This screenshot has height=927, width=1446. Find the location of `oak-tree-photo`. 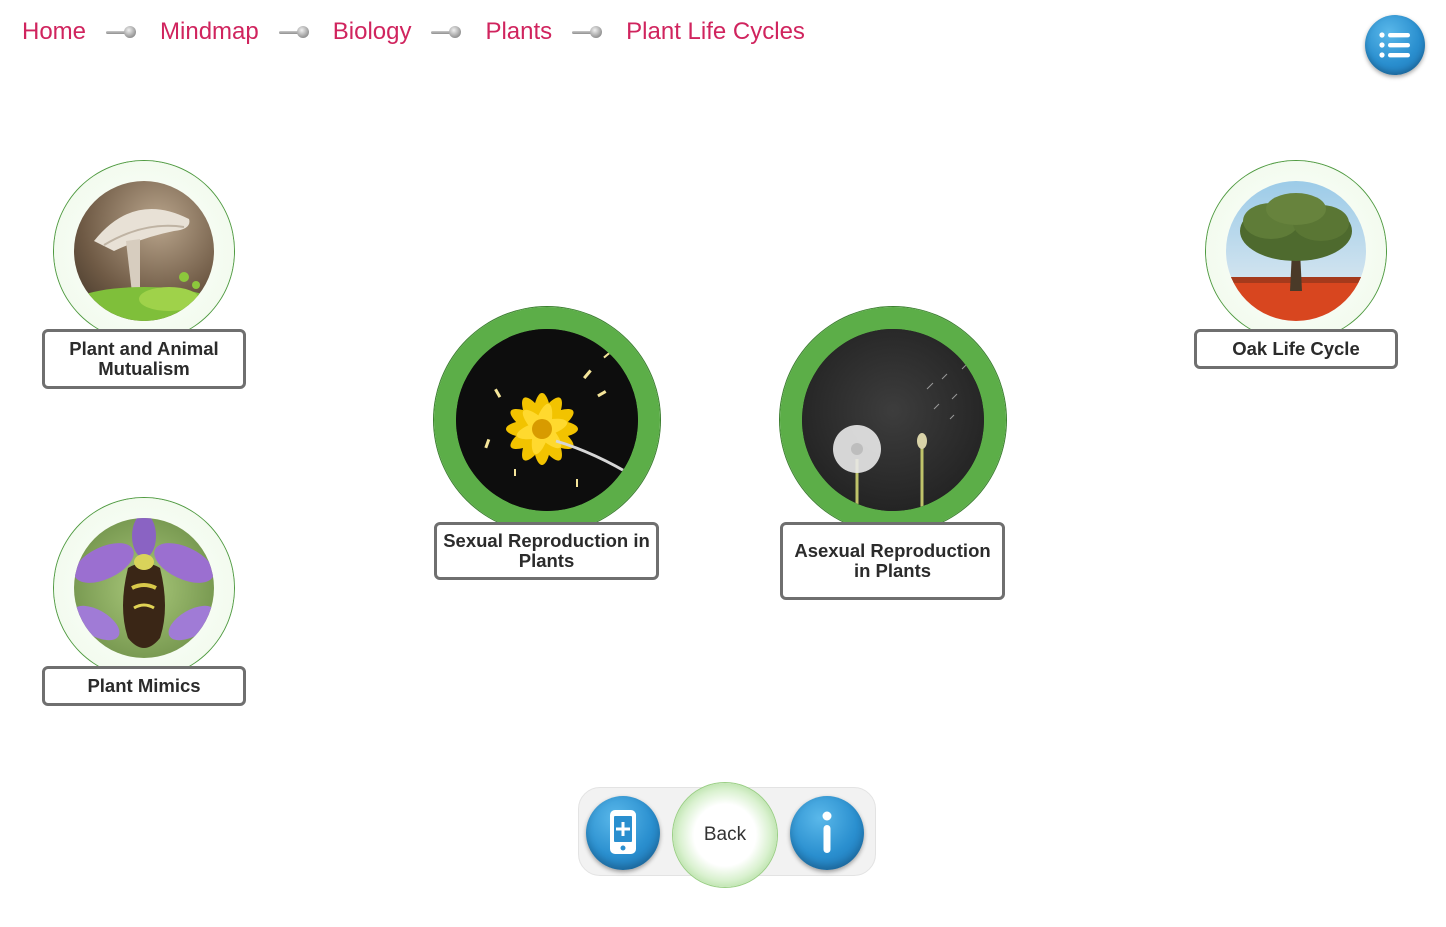

oak-tree-photo is located at coordinates (1296, 251).